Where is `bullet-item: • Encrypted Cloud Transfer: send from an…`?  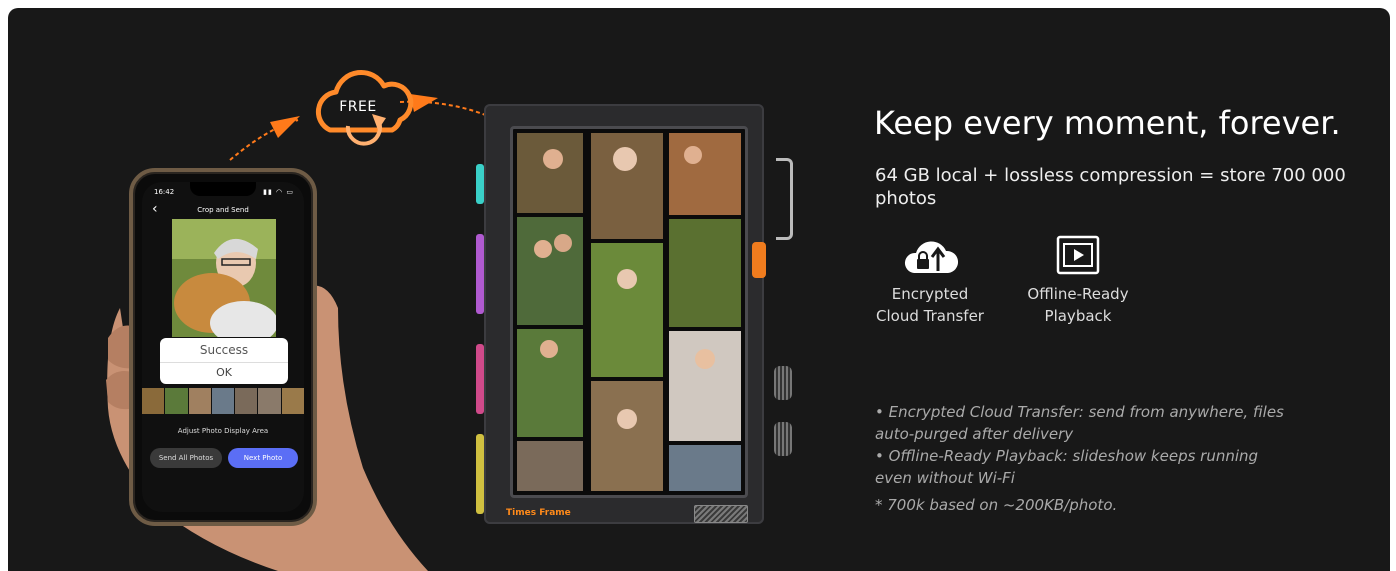
bullet-item: • Encrypted Cloud Transfer: send from an… is located at coordinates (1079, 423).